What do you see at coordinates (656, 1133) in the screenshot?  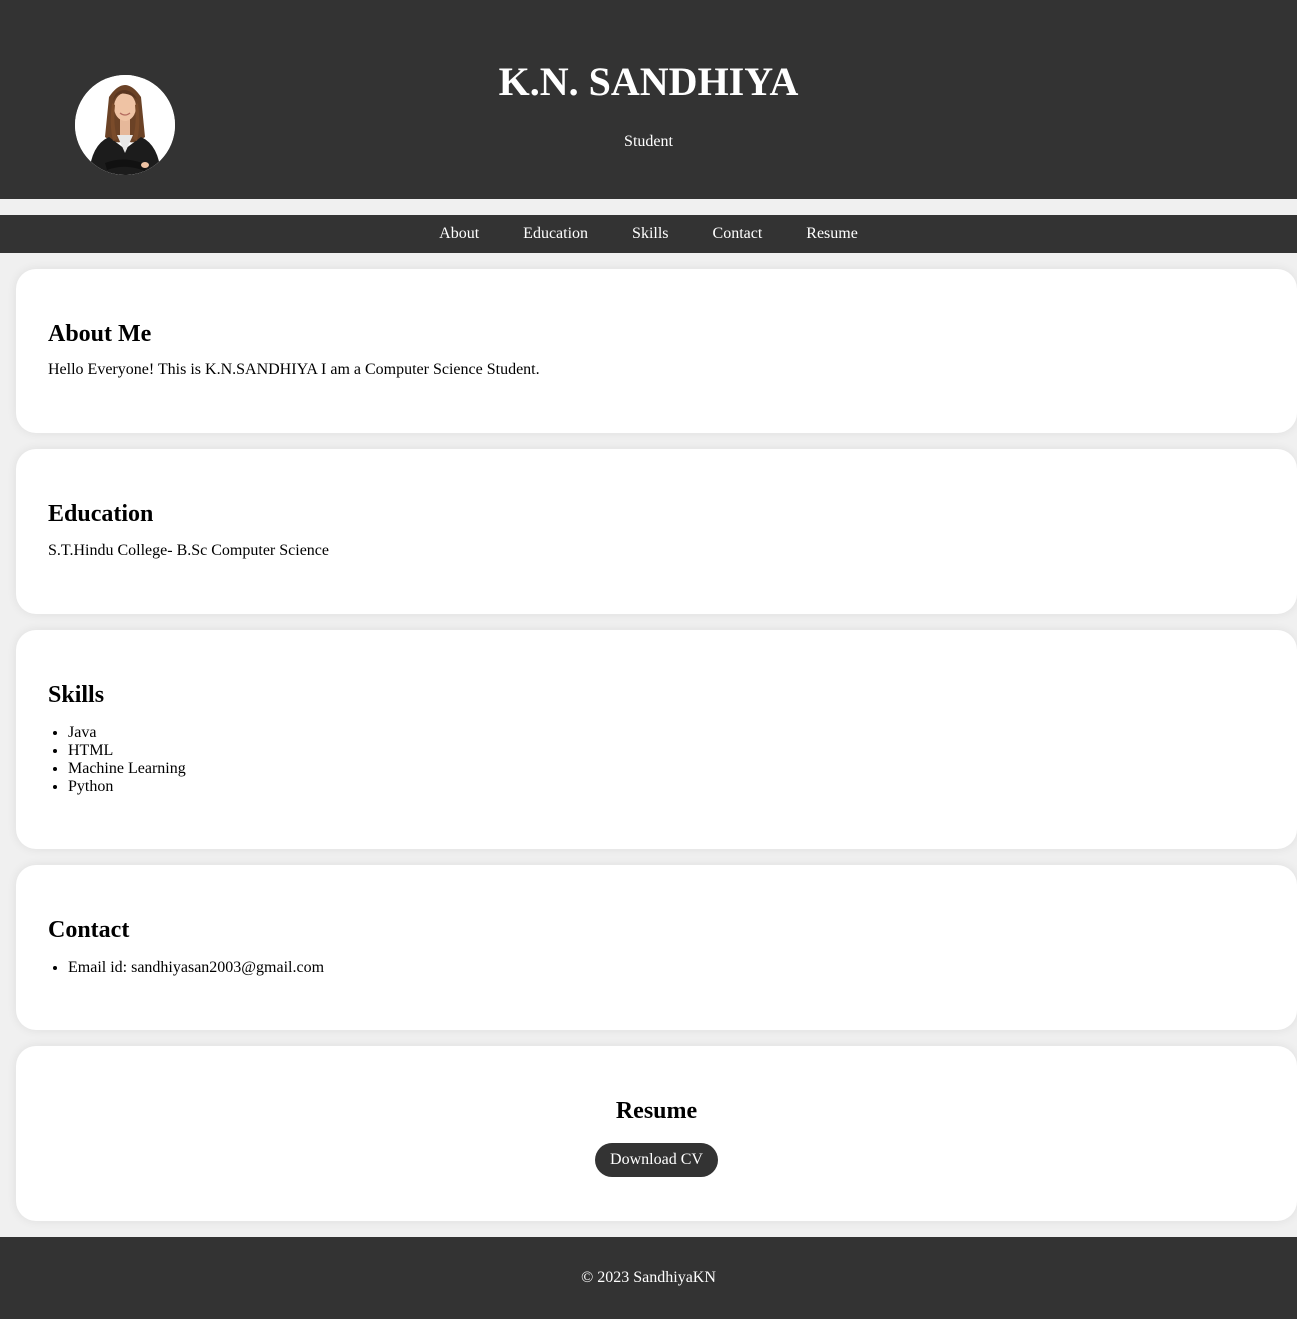 I see `resume-section: Resume Download CV` at bounding box center [656, 1133].